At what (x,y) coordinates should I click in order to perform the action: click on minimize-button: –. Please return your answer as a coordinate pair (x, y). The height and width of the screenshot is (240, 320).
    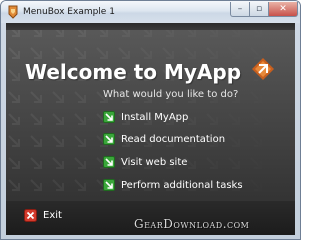
    Looking at the image, I should click on (240, 9).